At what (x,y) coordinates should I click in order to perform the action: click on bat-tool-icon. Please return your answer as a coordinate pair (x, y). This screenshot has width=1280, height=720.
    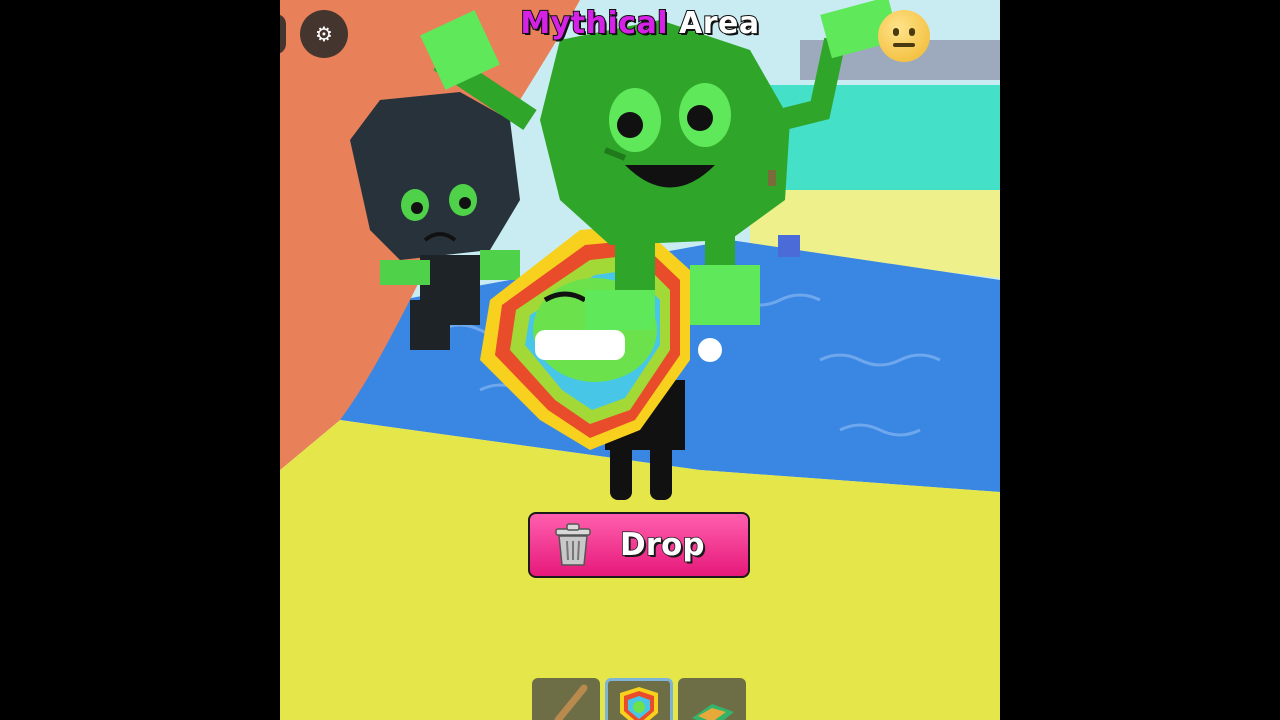
    Looking at the image, I should click on (571, 702).